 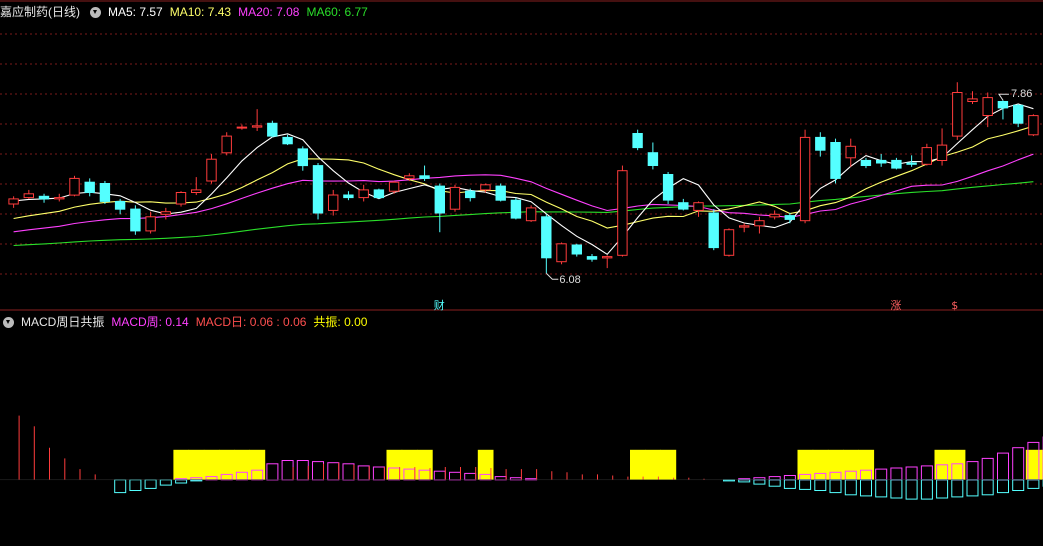 What do you see at coordinates (135, 12) in the screenshot?
I see `ma5-label: MA5: 7.57` at bounding box center [135, 12].